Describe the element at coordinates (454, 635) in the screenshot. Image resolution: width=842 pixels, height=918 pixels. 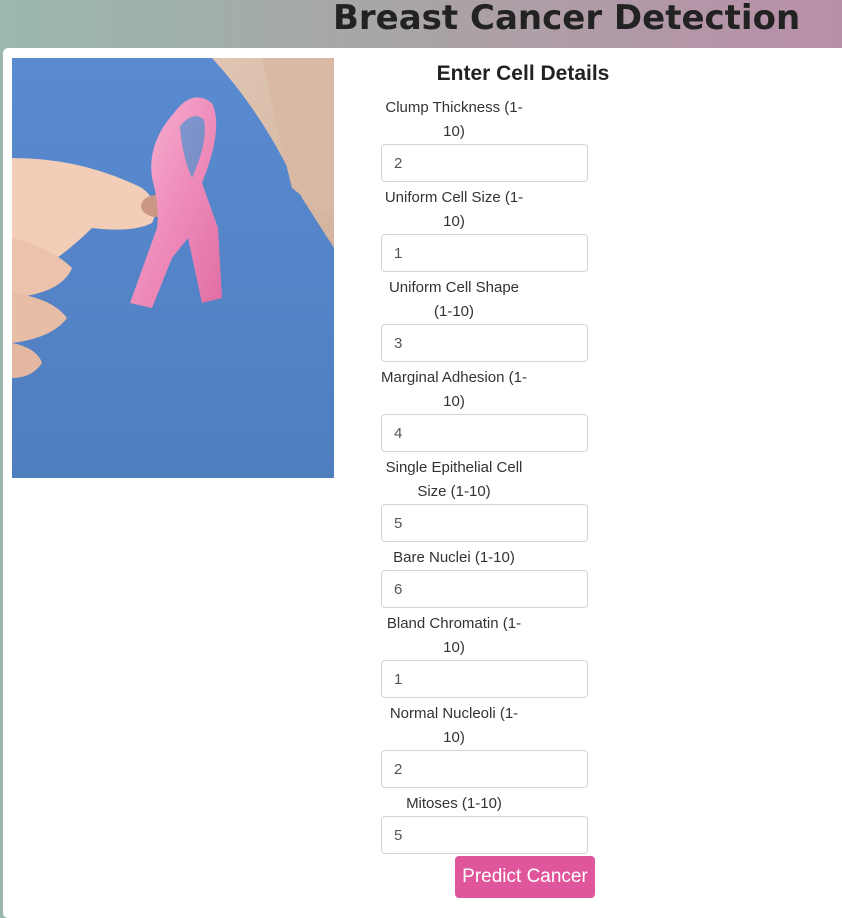
I see `bland-chromatin-label: Bland Chromatin (1-10)` at that location.